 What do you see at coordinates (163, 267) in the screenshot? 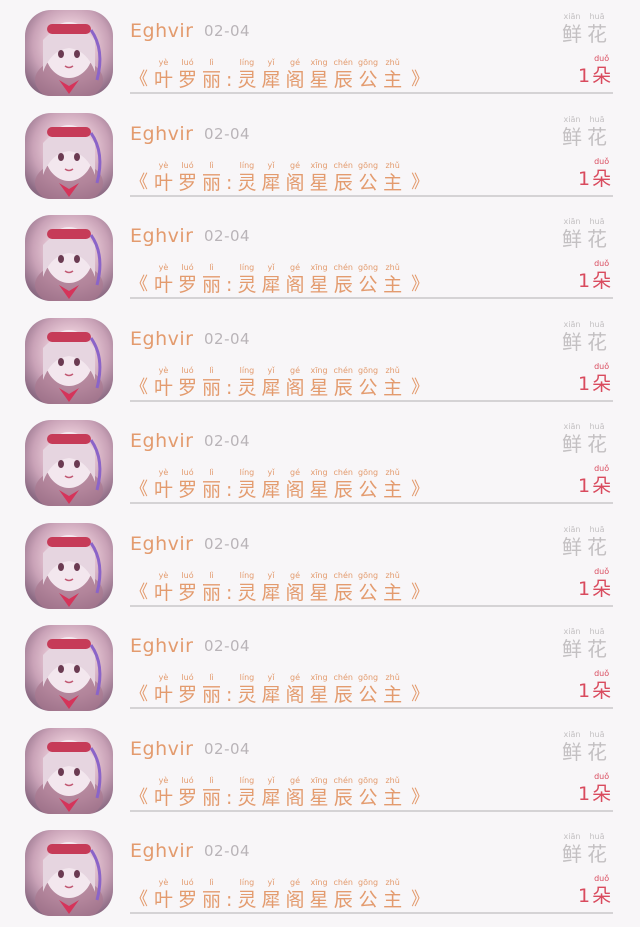
I see `title-pinyin: yè` at bounding box center [163, 267].